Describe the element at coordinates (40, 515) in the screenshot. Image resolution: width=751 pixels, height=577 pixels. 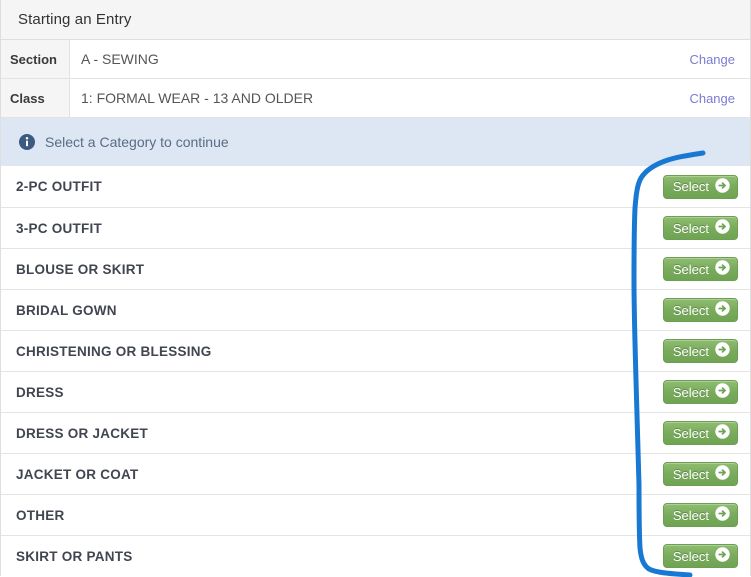
I see `category-name: OTHER` at that location.